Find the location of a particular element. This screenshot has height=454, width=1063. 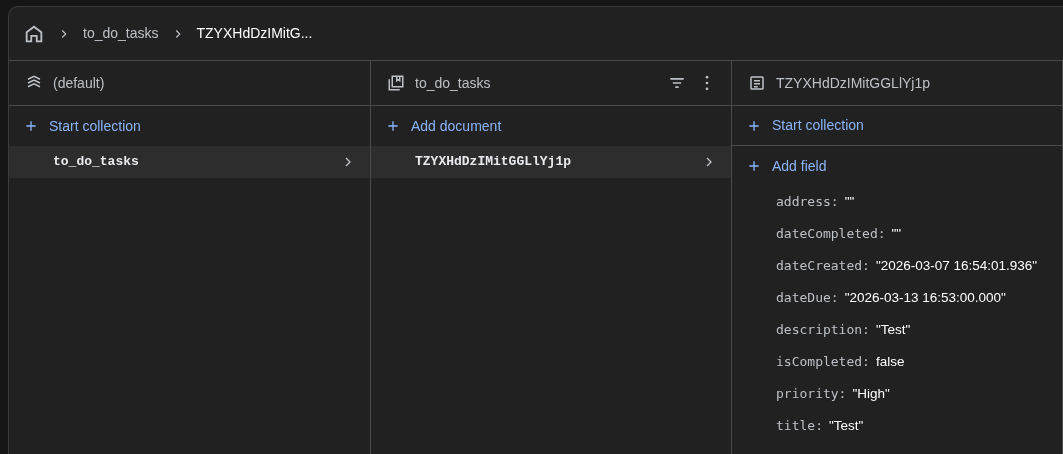

field-value: "2026-03-13 16:53:00.000" is located at coordinates (925, 297).